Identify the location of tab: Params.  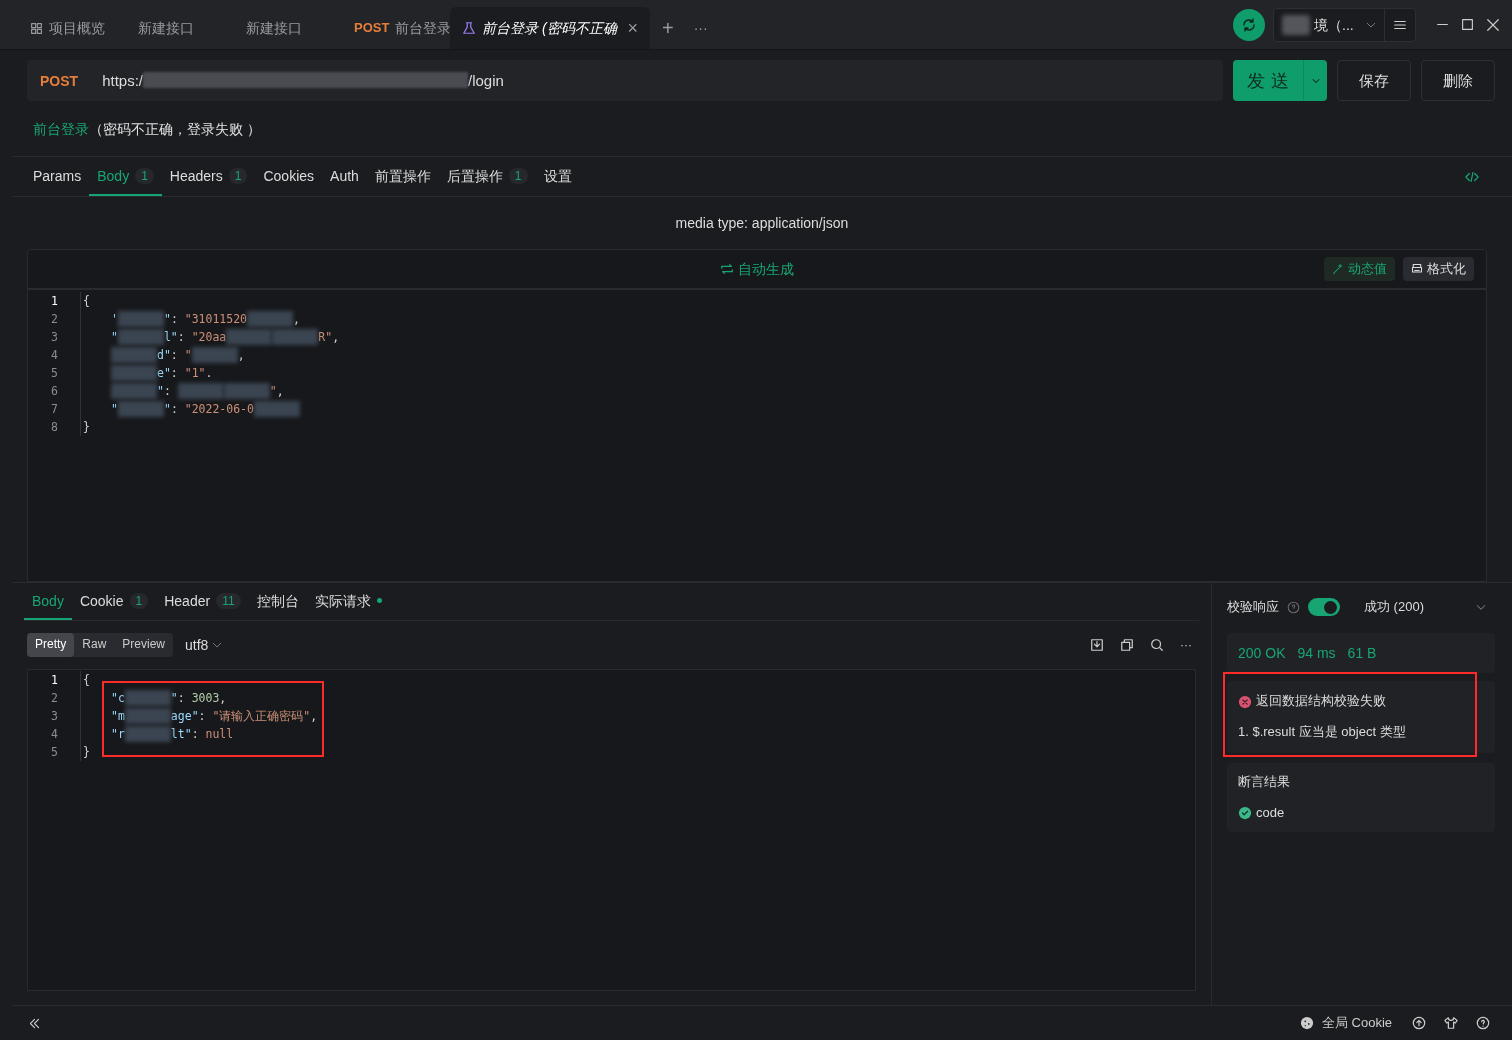
(57, 176).